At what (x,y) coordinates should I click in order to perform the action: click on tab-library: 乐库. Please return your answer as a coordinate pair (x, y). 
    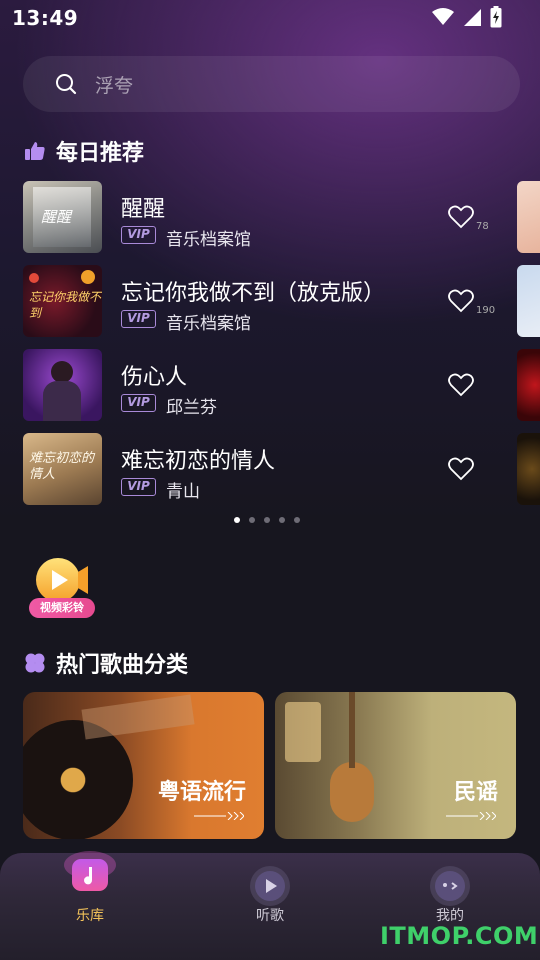
    Looking at the image, I should click on (90, 905).